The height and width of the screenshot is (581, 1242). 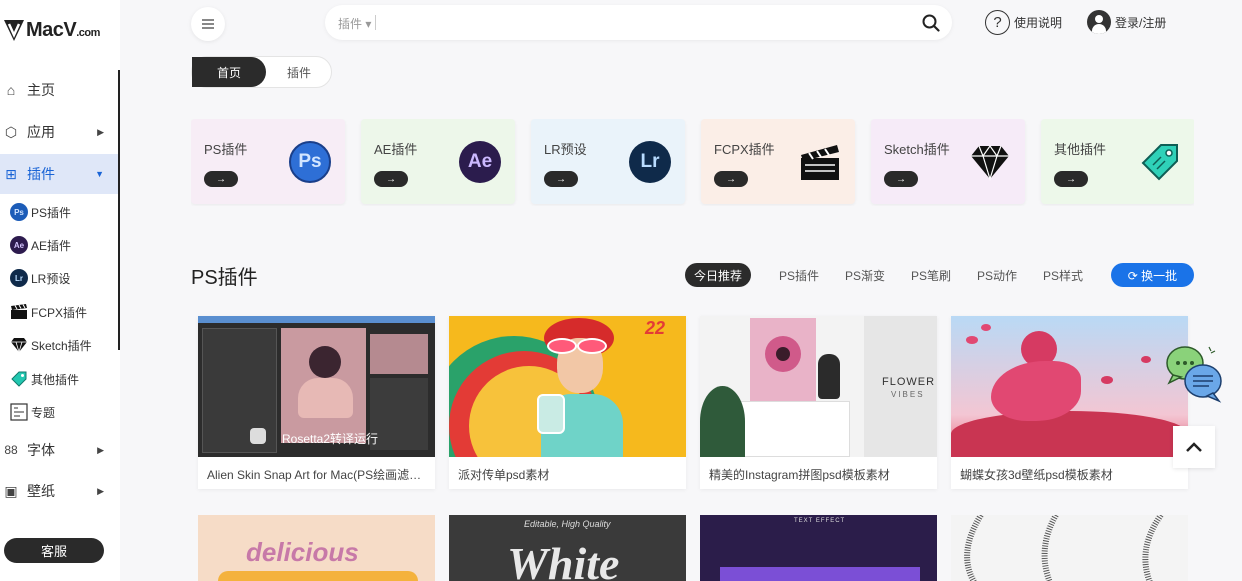 What do you see at coordinates (60, 132) in the screenshot?
I see `sidebar-item-apps: ⬡ 应用 ▶` at bounding box center [60, 132].